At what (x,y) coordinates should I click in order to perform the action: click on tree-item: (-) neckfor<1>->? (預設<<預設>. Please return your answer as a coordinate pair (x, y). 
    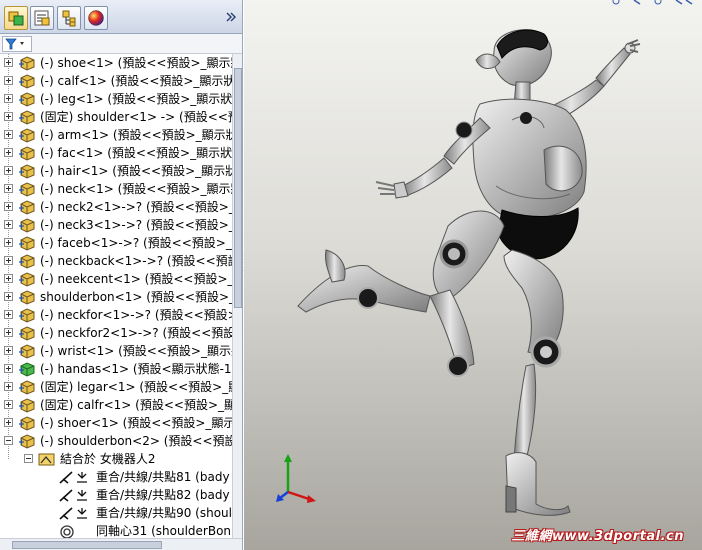
    Looking at the image, I should click on (116, 315).